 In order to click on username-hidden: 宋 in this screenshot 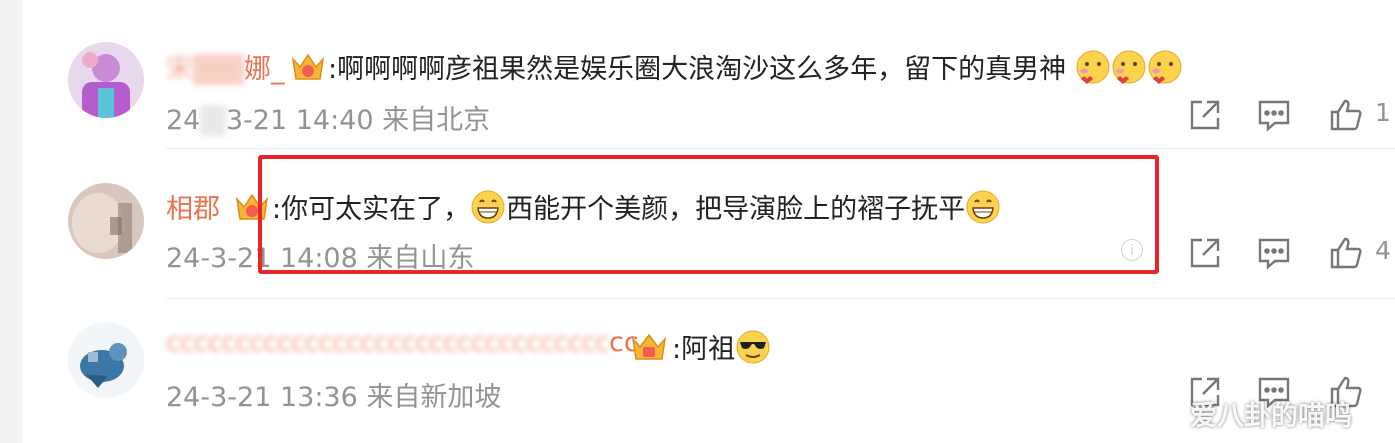, I will do `click(179, 69)`.